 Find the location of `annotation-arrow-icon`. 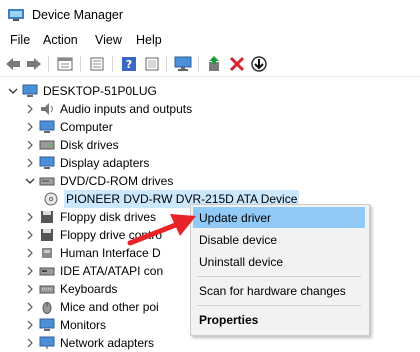

annotation-arrow-icon is located at coordinates (161, 230).